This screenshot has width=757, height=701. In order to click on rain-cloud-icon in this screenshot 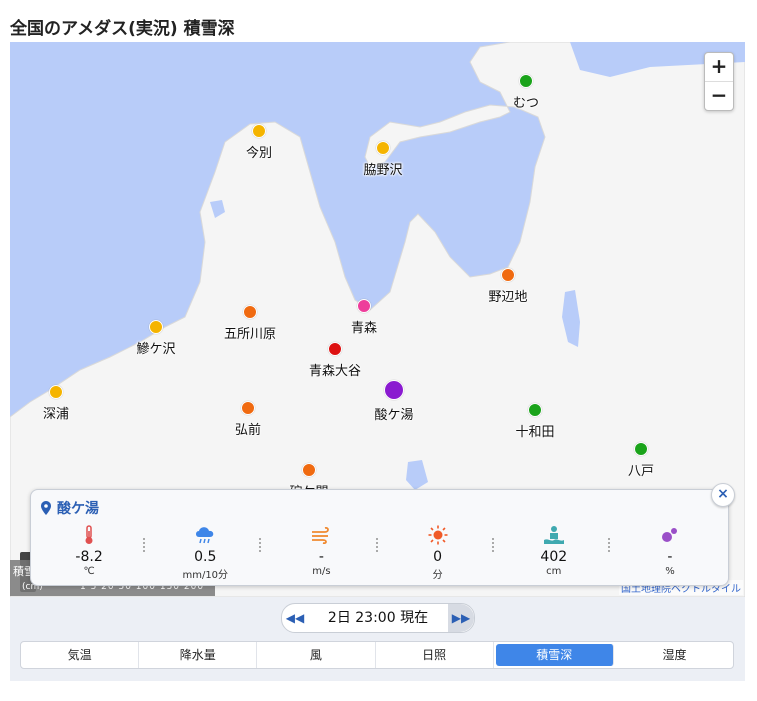, I will do `click(205, 535)`.